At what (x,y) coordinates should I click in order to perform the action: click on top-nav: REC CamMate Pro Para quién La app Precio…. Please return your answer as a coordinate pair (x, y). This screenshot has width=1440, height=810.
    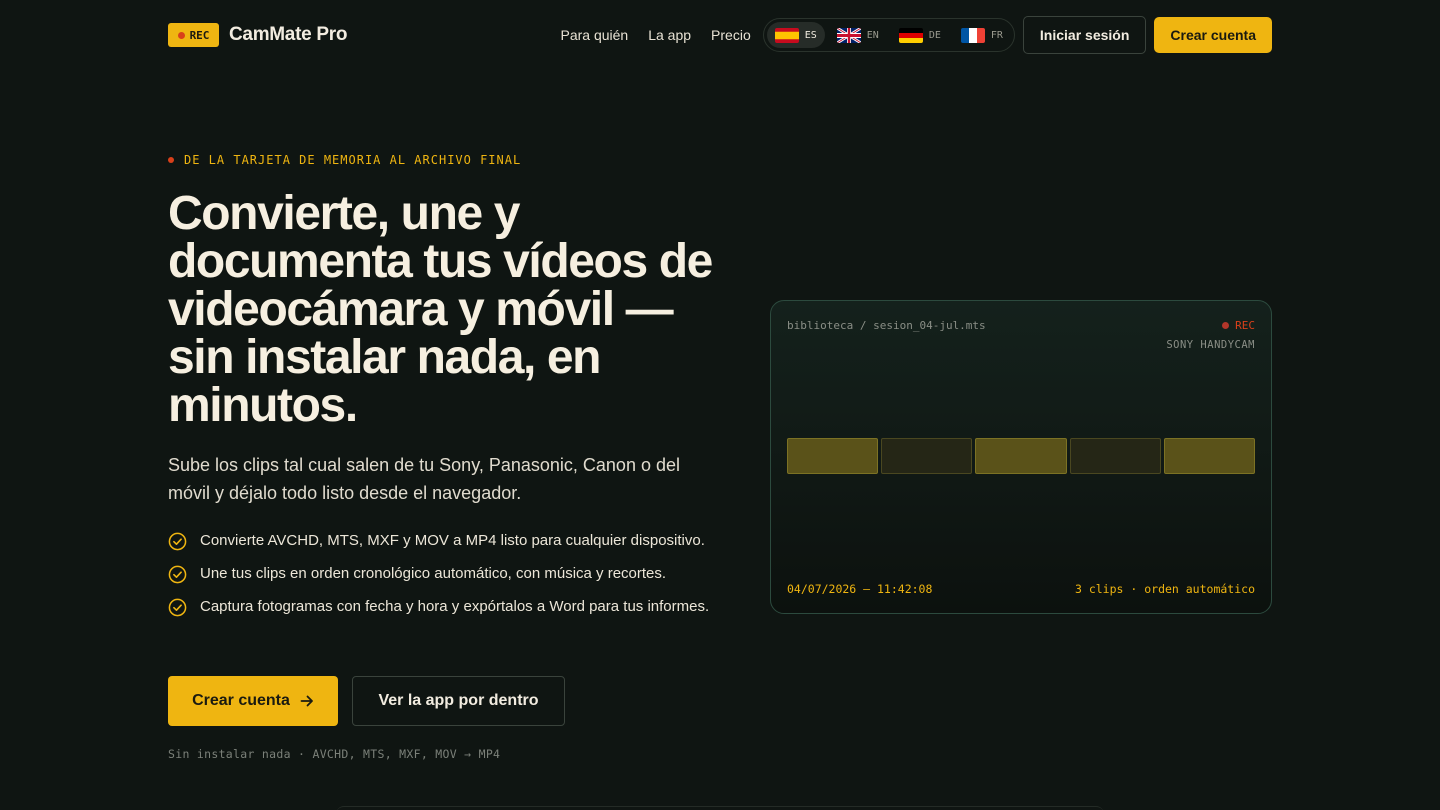
    Looking at the image, I should click on (720, 35).